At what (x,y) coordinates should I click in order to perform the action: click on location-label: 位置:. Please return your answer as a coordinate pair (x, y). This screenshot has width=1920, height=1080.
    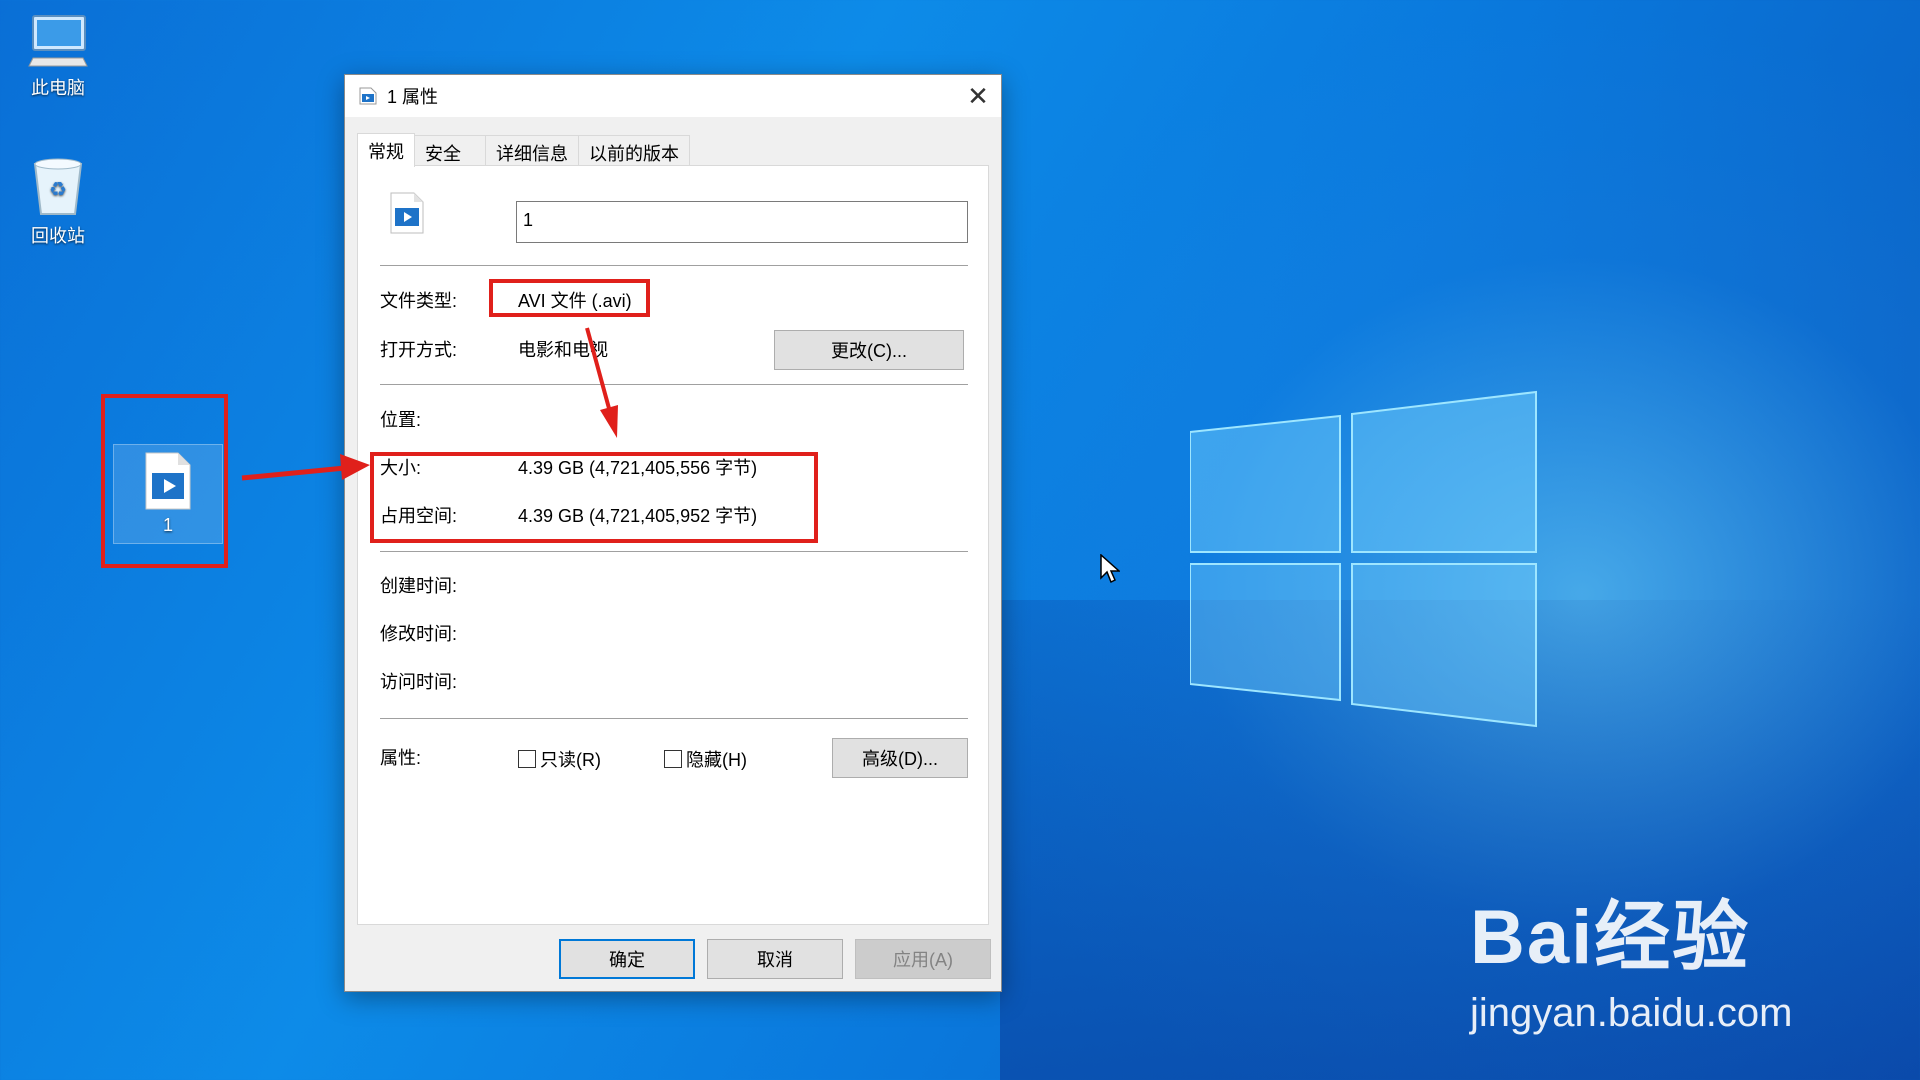
    Looking at the image, I should click on (401, 420).